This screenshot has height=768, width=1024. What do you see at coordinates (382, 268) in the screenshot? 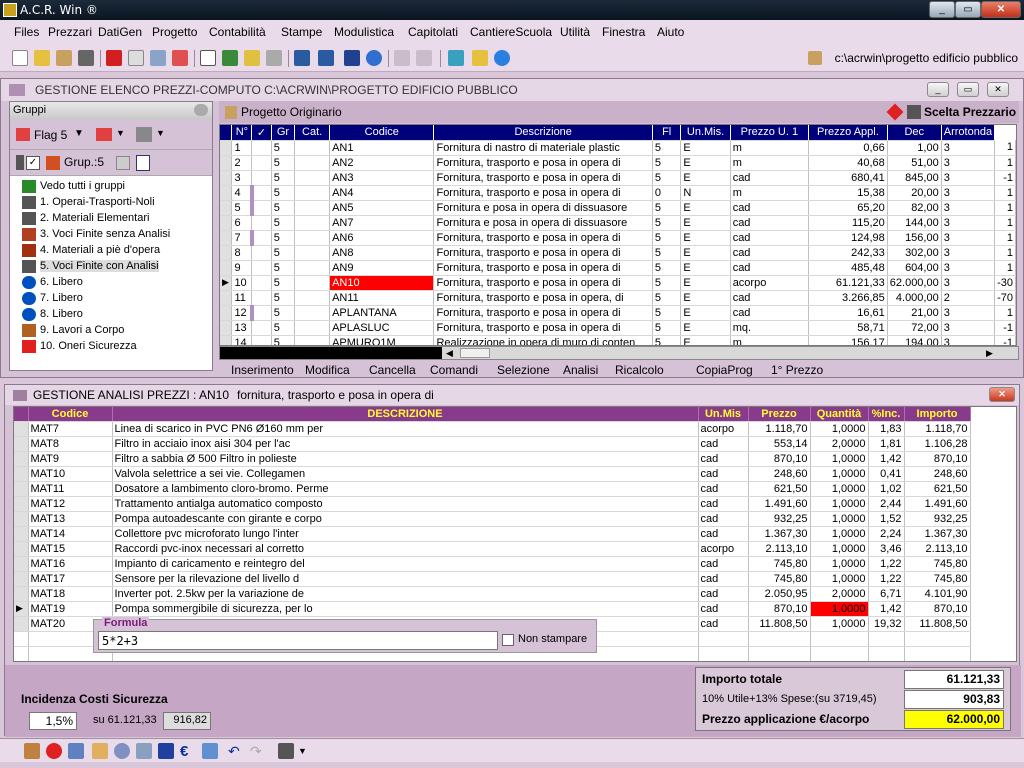
I see `cell-codice: AN9` at bounding box center [382, 268].